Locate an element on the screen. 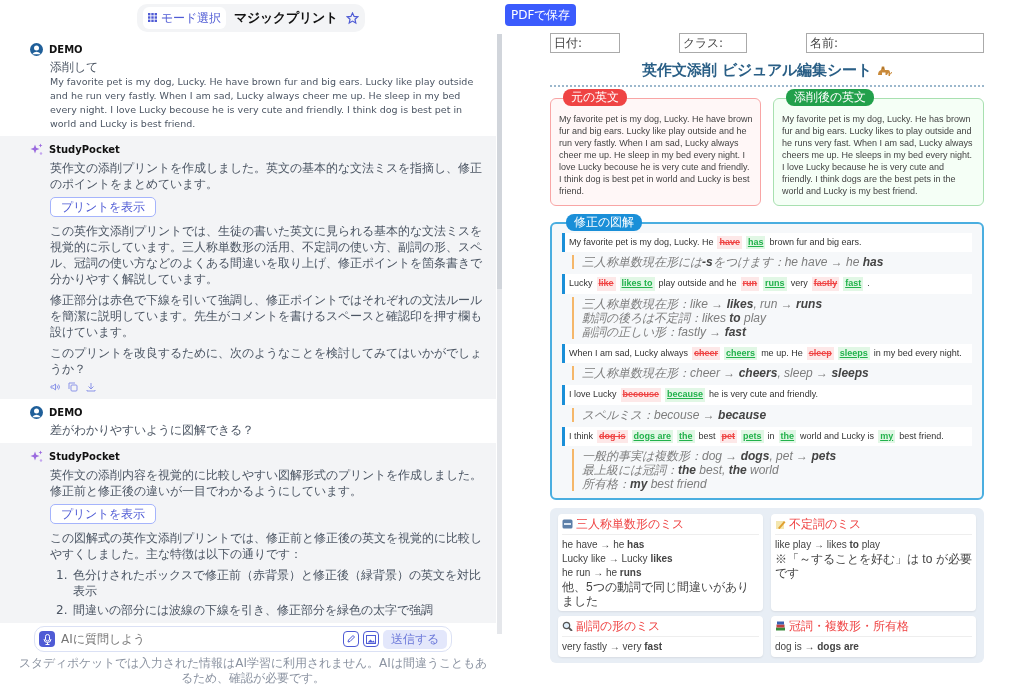  sentence-text: very is located at coordinates (799, 283).